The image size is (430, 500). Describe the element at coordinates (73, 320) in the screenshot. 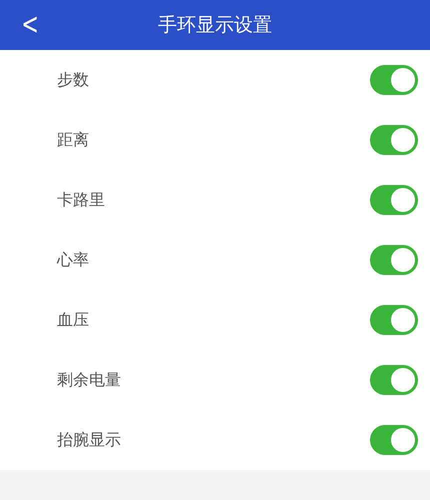

I see `setting-label: 血压` at that location.